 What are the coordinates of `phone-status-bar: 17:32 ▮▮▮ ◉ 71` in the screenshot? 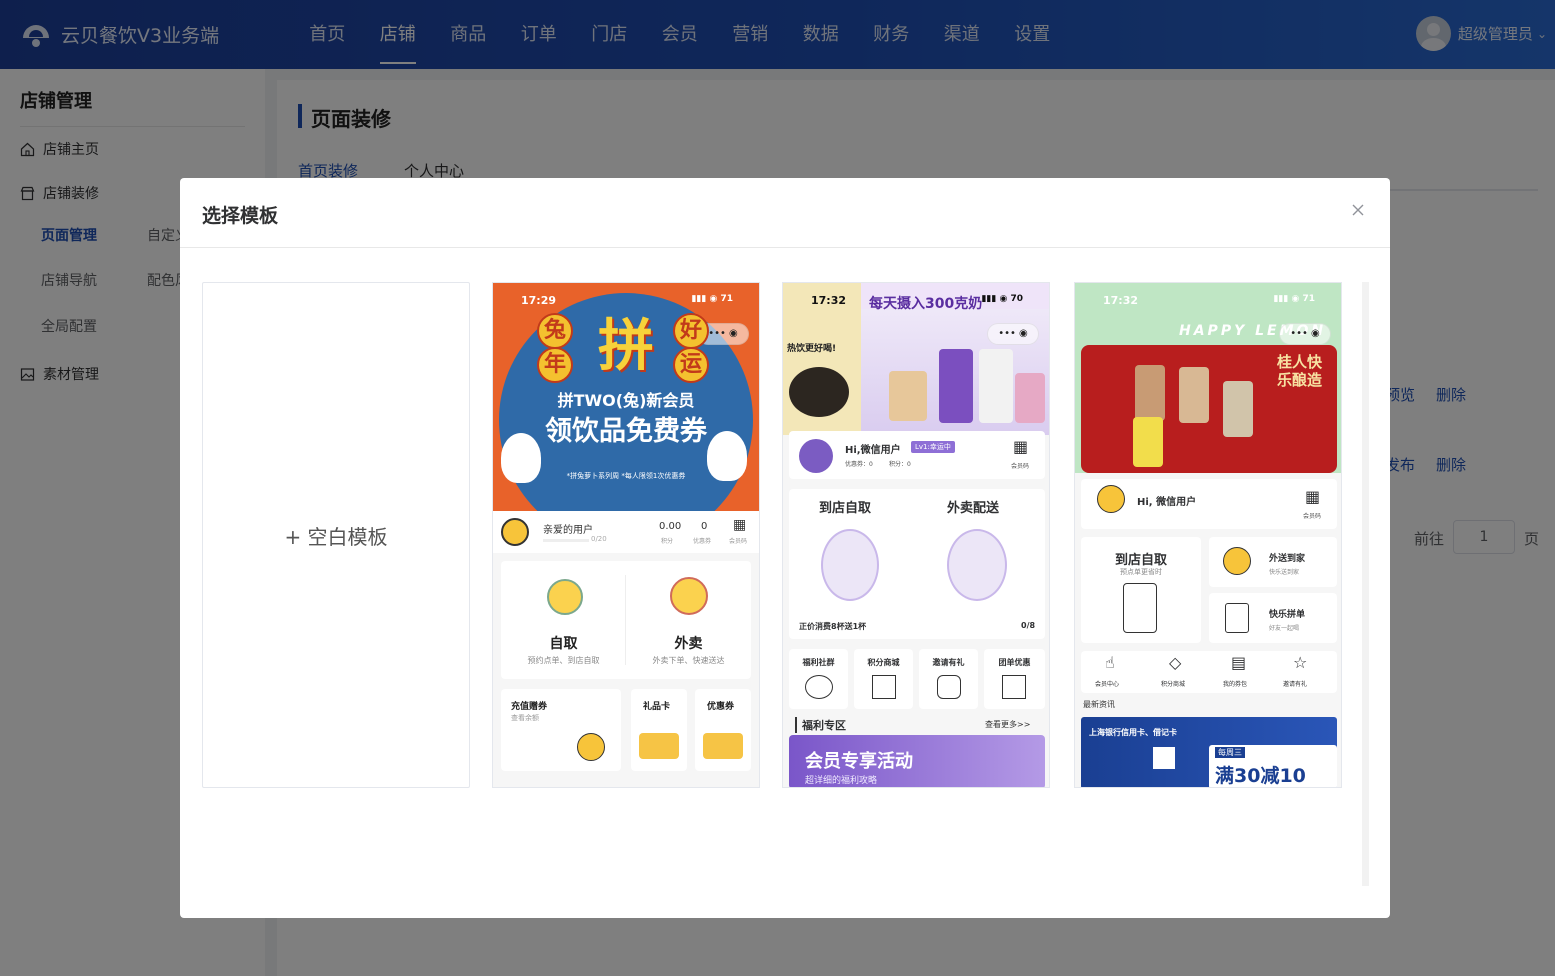 It's located at (1209, 300).